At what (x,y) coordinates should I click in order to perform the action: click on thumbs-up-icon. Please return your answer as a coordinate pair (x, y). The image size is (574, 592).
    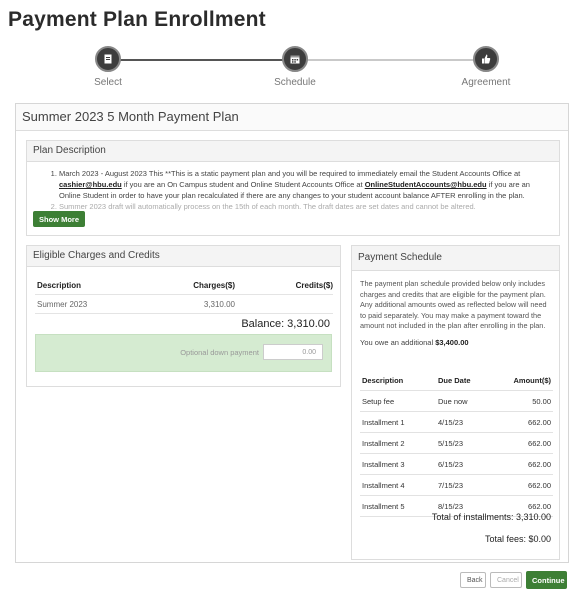
    Looking at the image, I should click on (486, 59).